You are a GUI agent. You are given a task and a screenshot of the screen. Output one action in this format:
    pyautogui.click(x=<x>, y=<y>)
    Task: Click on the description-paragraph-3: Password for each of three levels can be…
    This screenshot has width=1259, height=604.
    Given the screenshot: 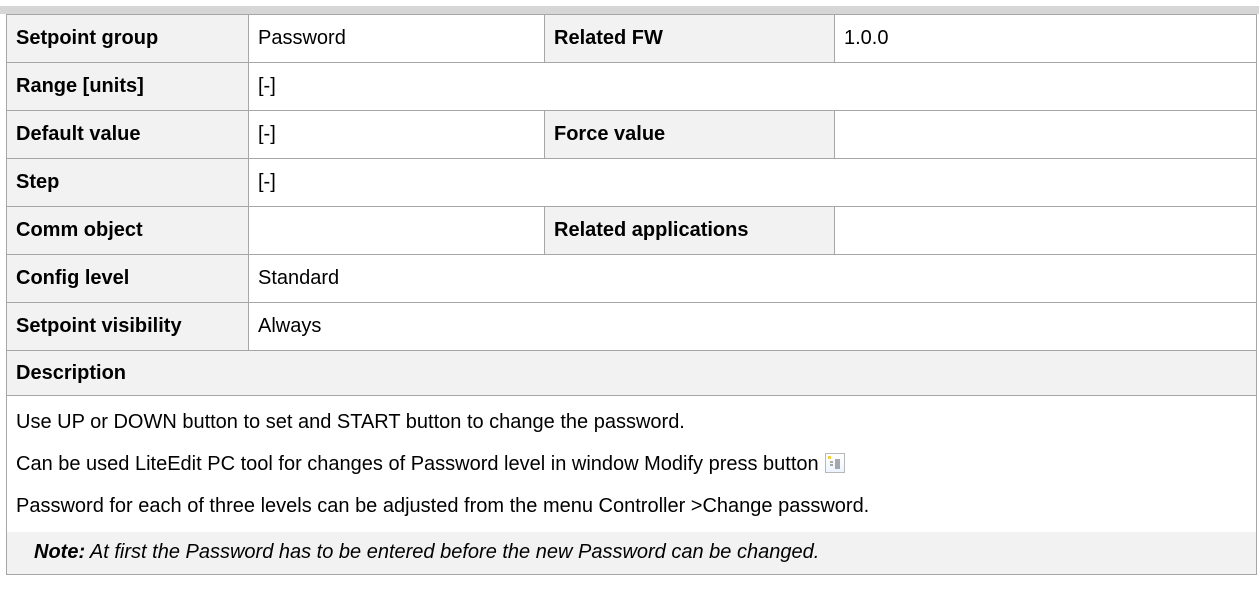 What is the action you would take?
    pyautogui.click(x=443, y=506)
    